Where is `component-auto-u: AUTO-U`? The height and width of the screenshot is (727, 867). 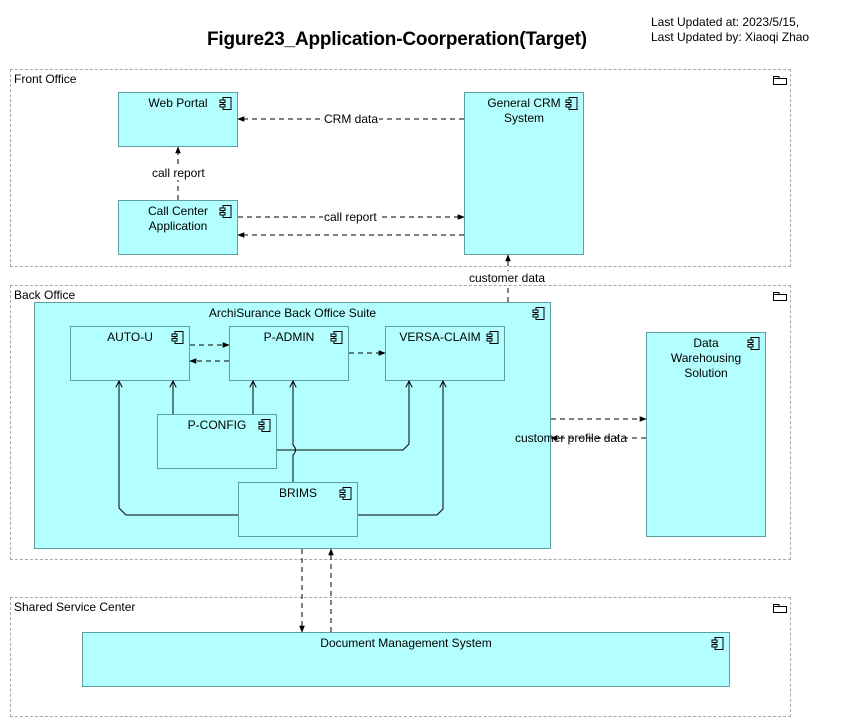 component-auto-u: AUTO-U is located at coordinates (130, 353).